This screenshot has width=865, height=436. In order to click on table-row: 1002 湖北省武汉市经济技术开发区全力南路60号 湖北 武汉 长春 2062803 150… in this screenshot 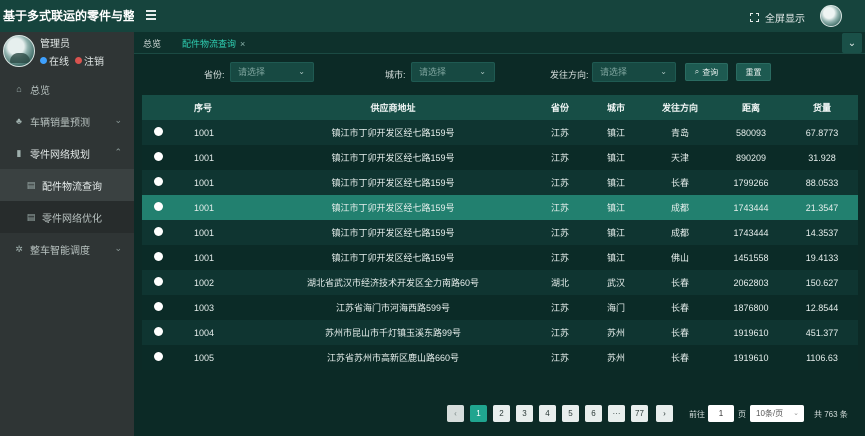, I will do `click(500, 282)`.